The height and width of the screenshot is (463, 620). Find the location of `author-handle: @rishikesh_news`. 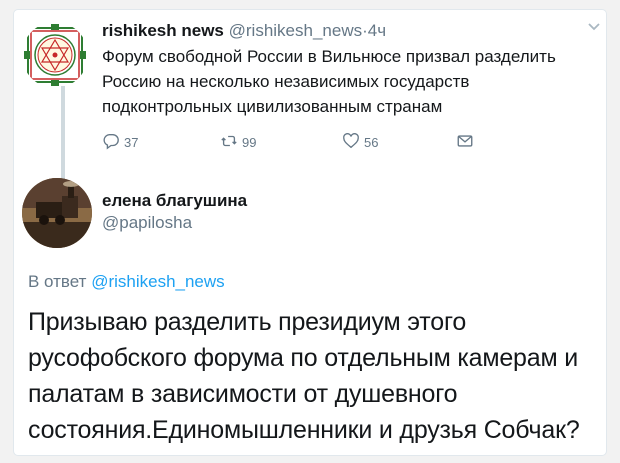

author-handle: @rishikesh_news is located at coordinates (295, 30).